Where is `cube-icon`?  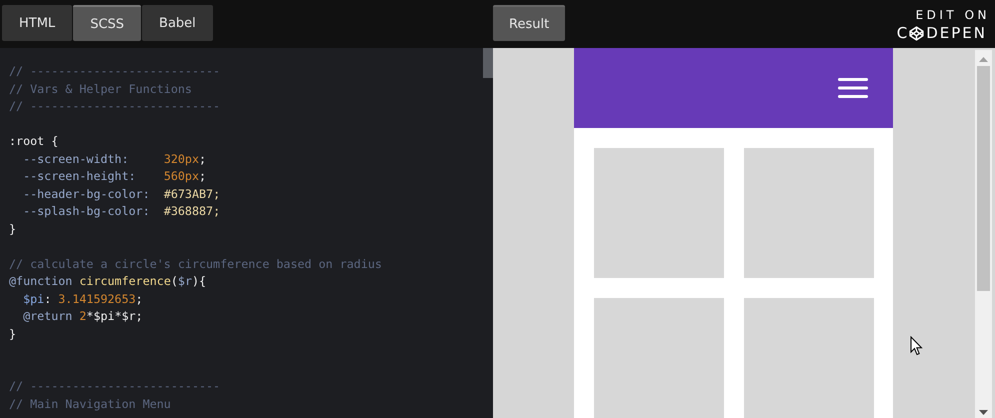 cube-icon is located at coordinates (916, 33).